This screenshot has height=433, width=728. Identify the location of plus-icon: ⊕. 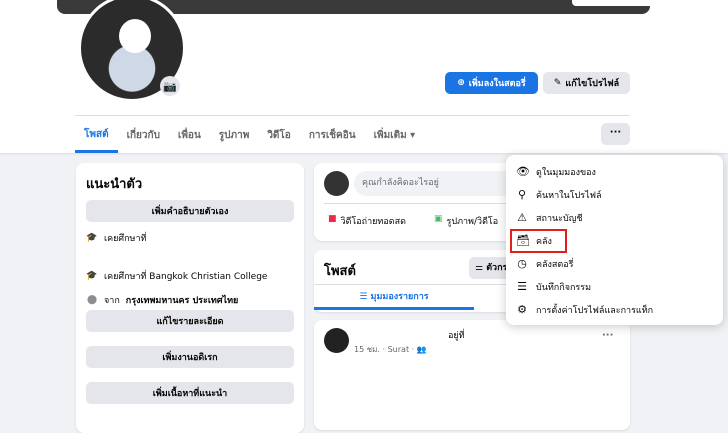
(461, 83).